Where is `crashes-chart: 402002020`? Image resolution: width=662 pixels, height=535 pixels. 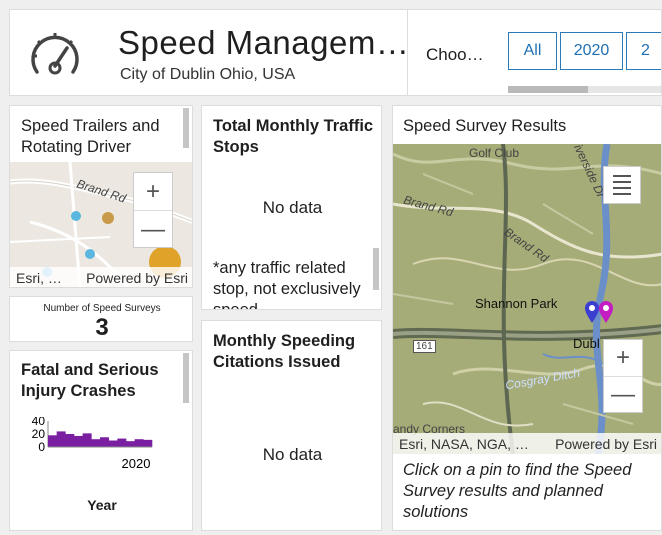 crashes-chart: 402002020 is located at coordinates (92, 444).